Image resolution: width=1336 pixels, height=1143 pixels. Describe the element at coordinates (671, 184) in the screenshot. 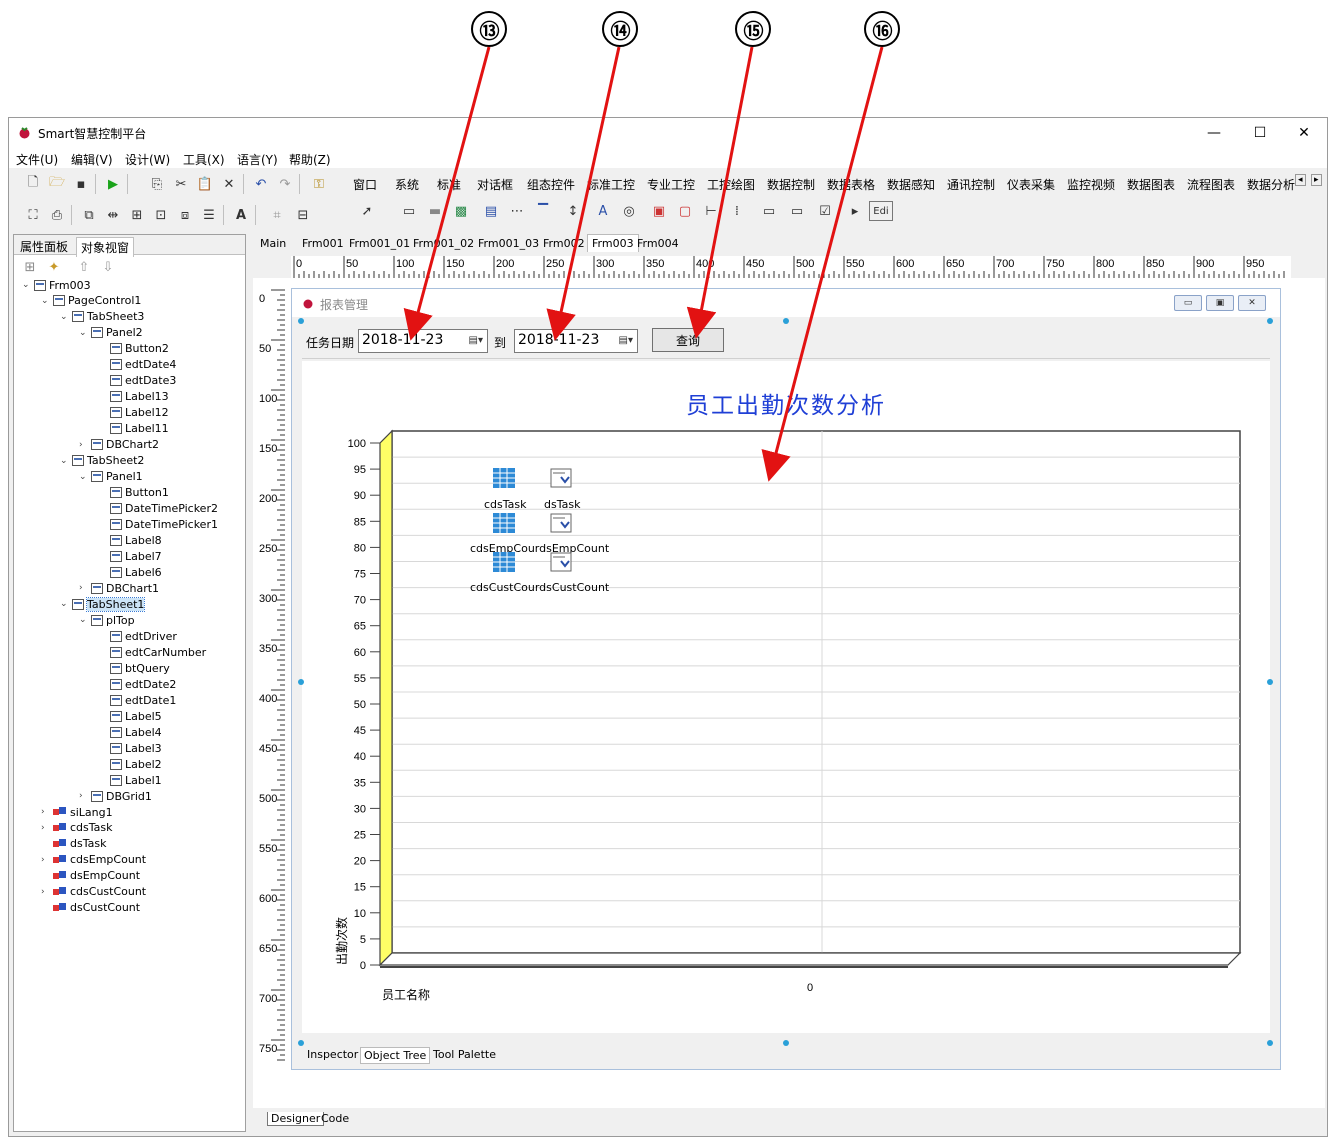

I see `tab-pro-industrial: 专业工控` at that location.